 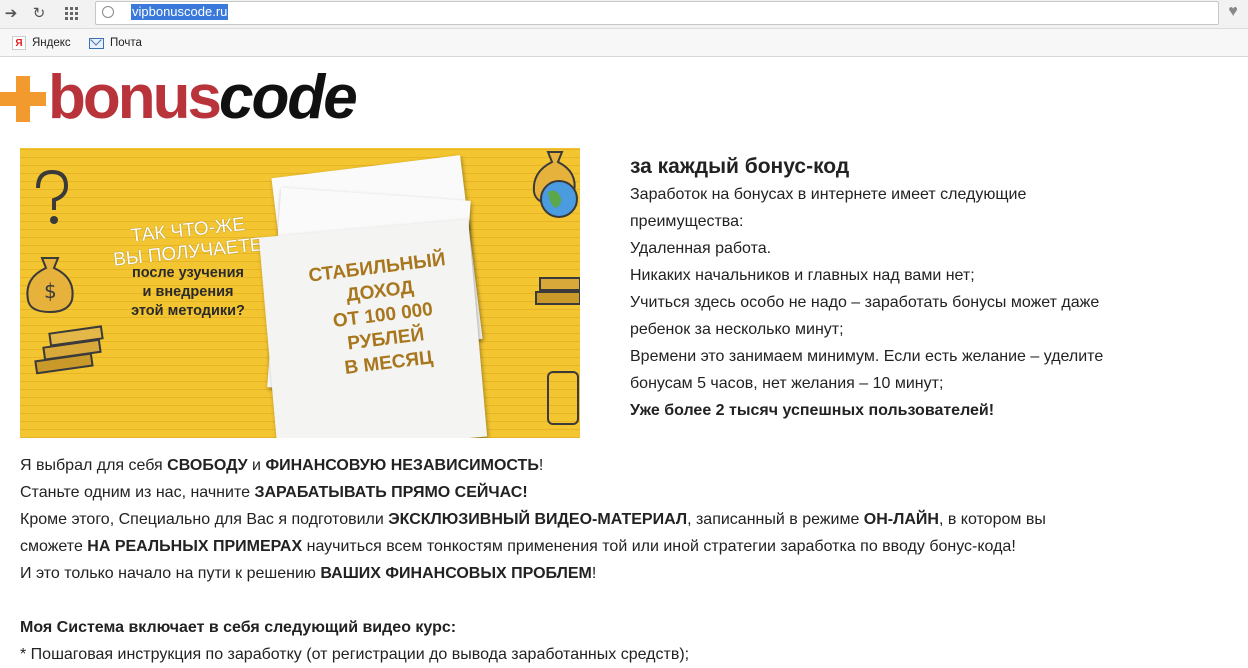 I want to click on bookmark-yandex: Я Яндекс, so click(x=41, y=43).